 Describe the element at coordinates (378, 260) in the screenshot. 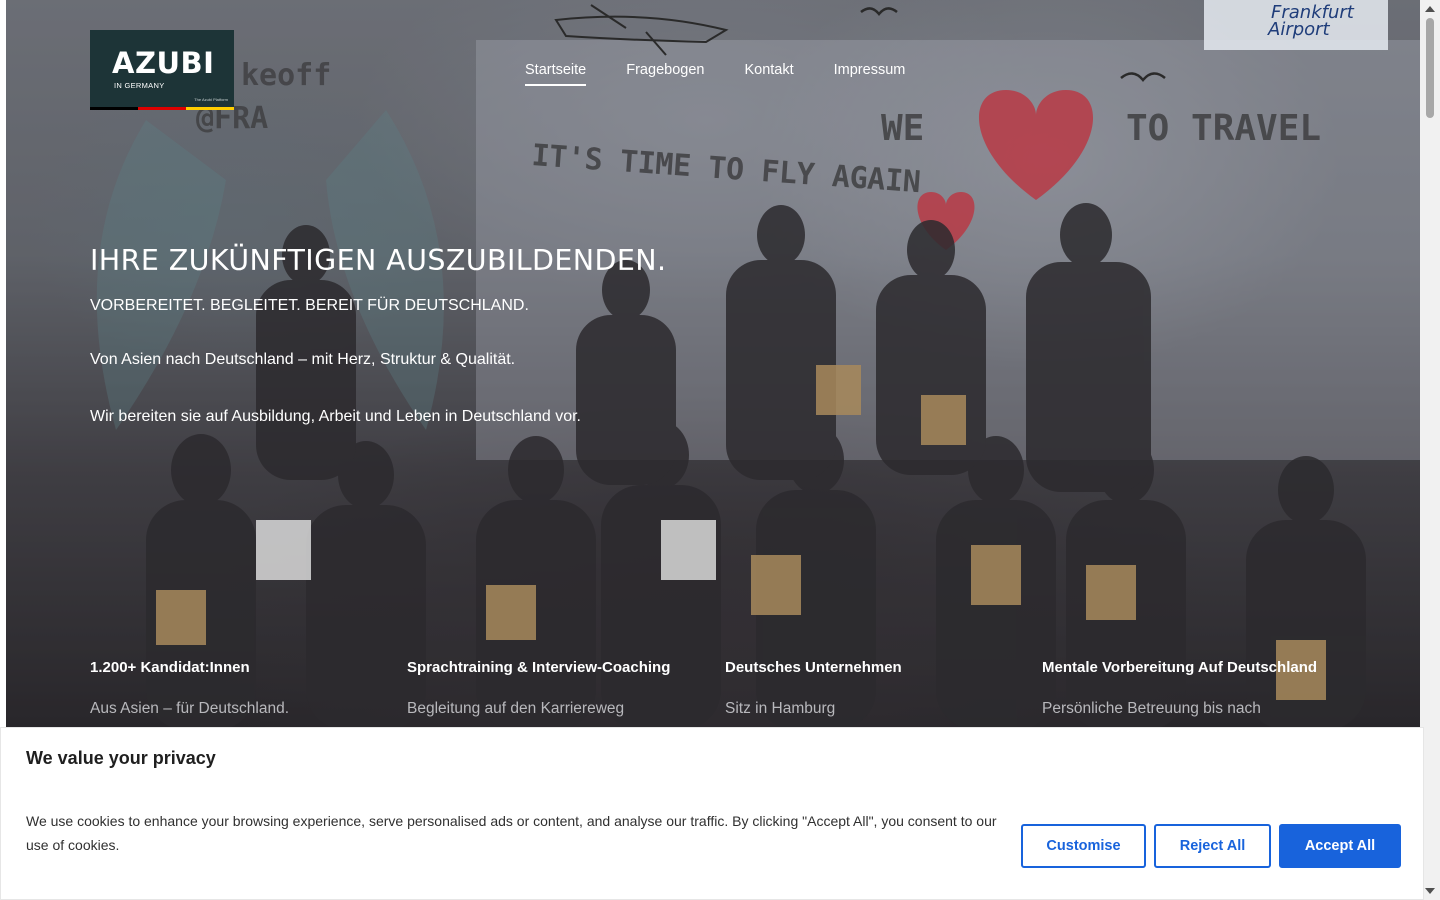

I see `hero-title: IHRE ZUKÜNFTIGEN AUSZUBILDENDEN.` at that location.